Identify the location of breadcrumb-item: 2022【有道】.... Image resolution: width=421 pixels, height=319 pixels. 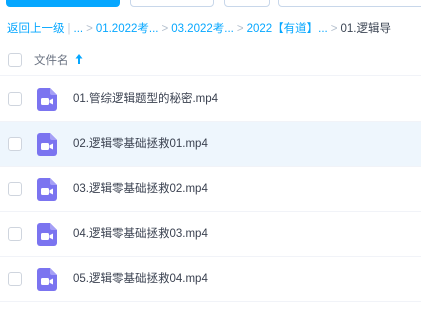
(287, 29).